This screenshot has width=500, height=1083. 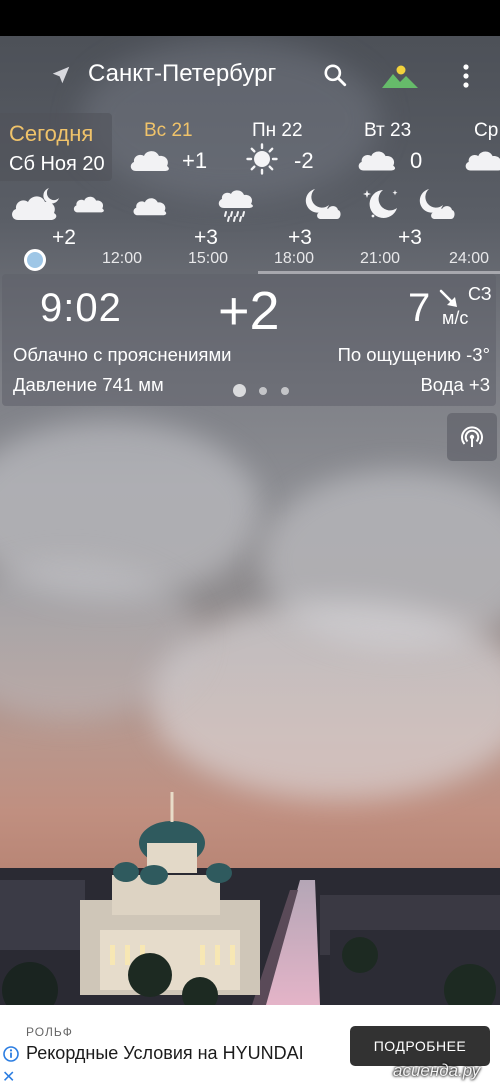 What do you see at coordinates (420, 1046) in the screenshot?
I see `ad-cta-button: ПОДРОБНЕЕ` at bounding box center [420, 1046].